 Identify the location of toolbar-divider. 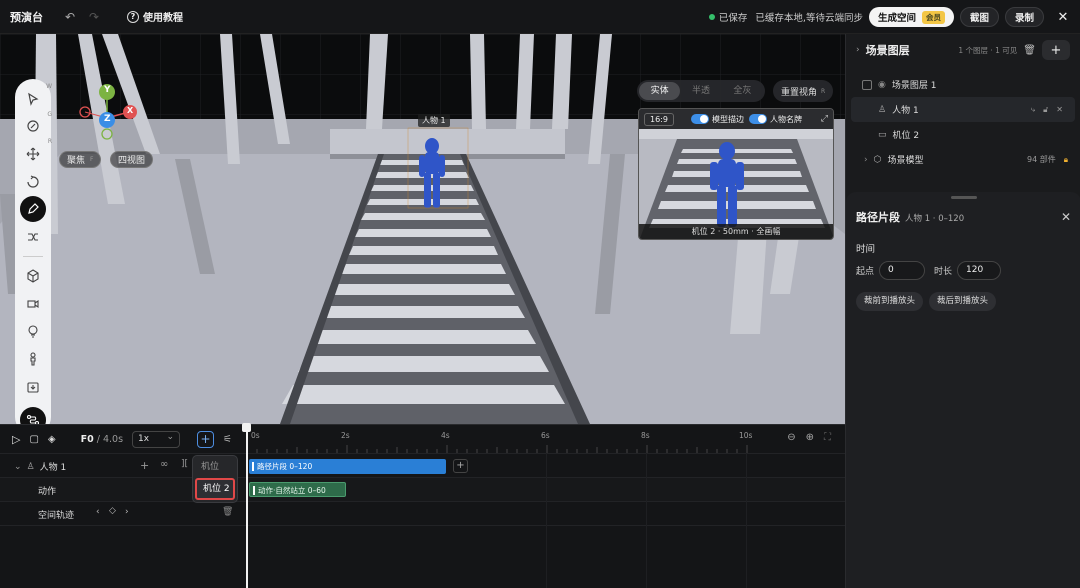
(33, 257).